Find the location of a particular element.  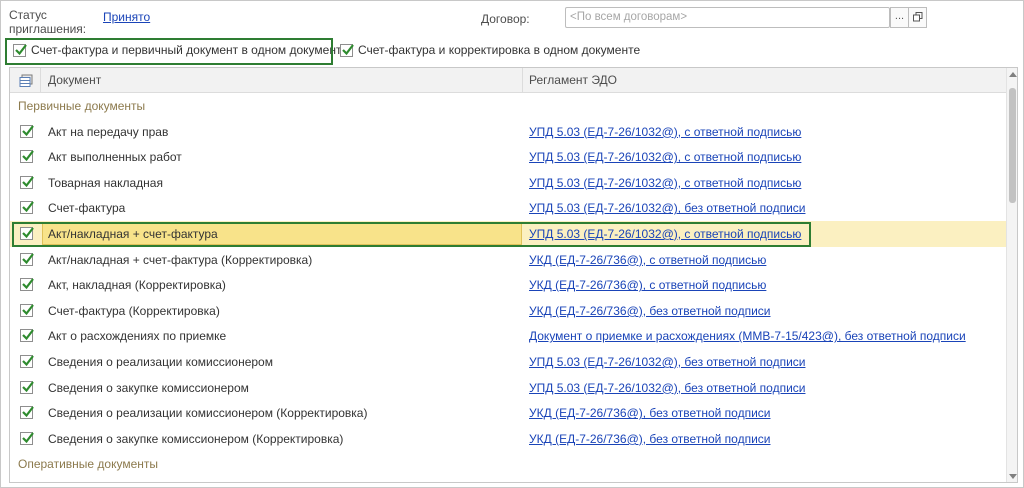

group-title: Оперативные документы is located at coordinates (88, 464).